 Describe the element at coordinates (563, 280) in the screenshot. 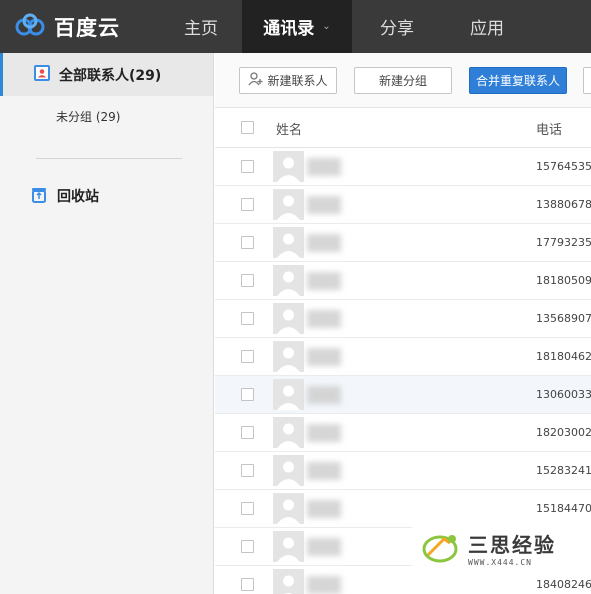

I see `contact-phone: 181805092` at that location.